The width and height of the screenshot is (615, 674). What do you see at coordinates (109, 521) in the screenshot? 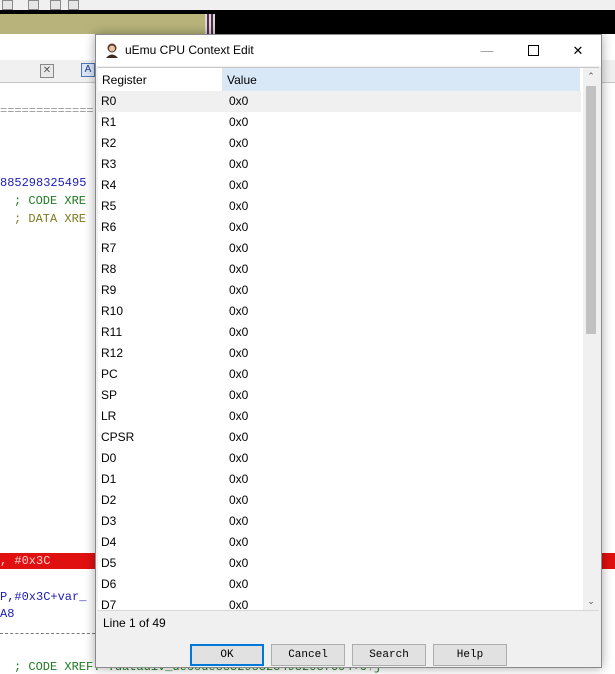
I see `register-name-cell: D3` at bounding box center [109, 521].